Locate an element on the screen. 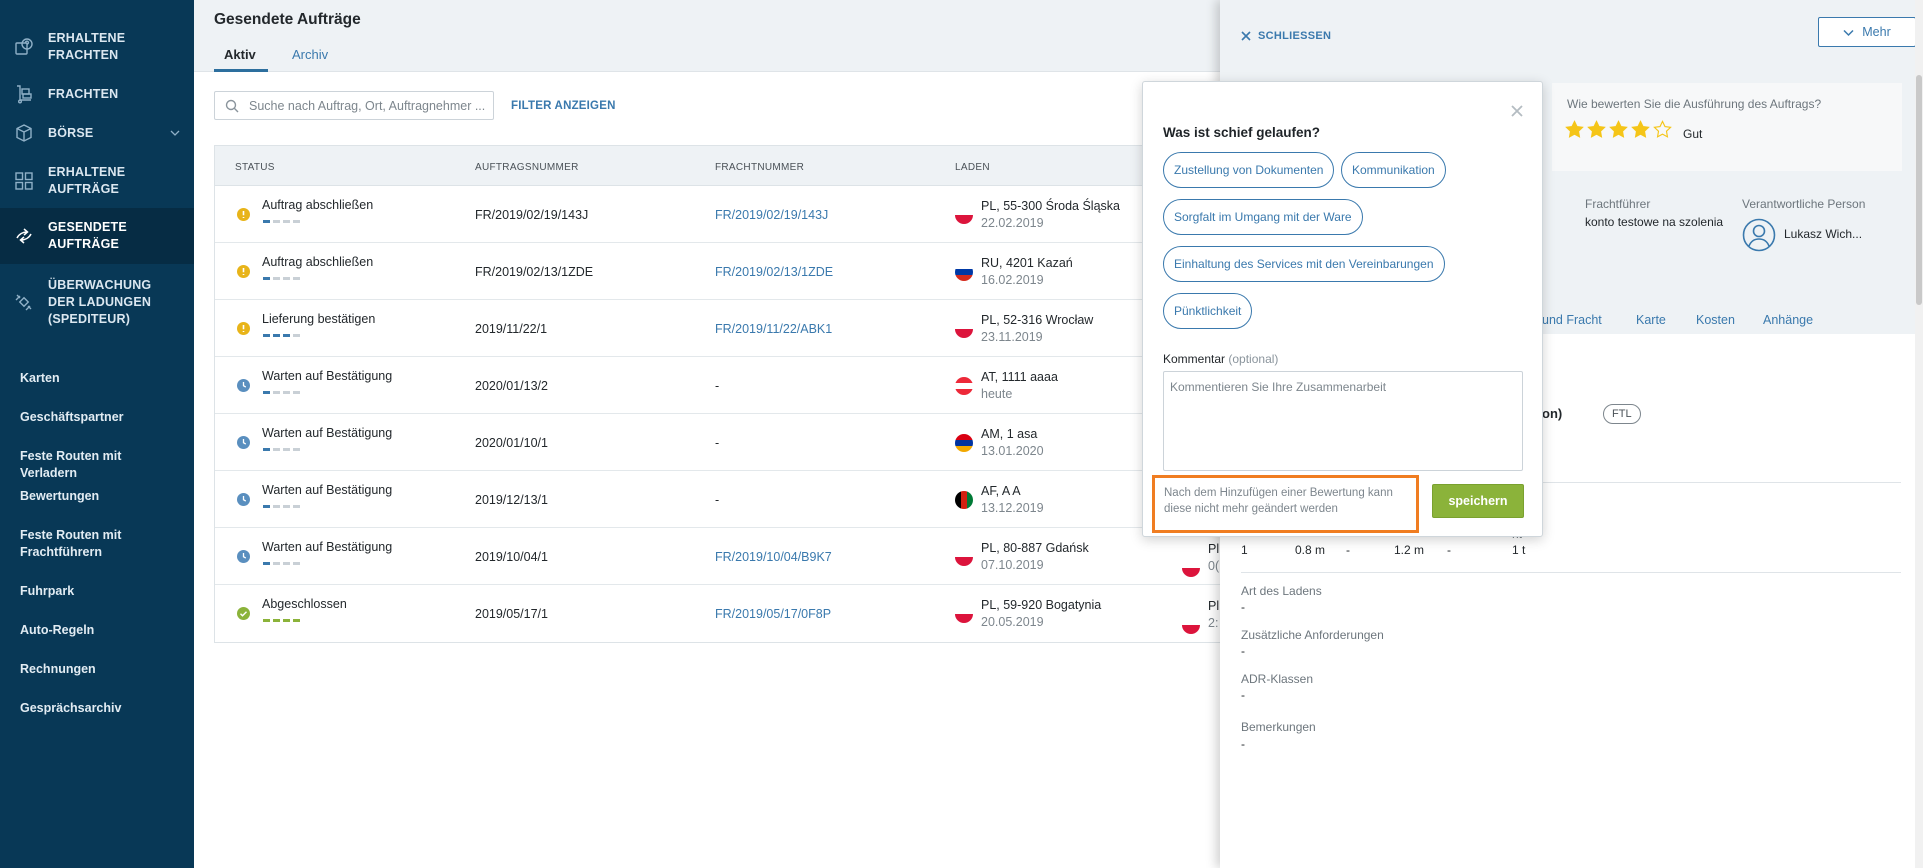 This screenshot has height=868, width=1923. freight-number-link: FR/2019/10/04/B9K7 is located at coordinates (773, 557).